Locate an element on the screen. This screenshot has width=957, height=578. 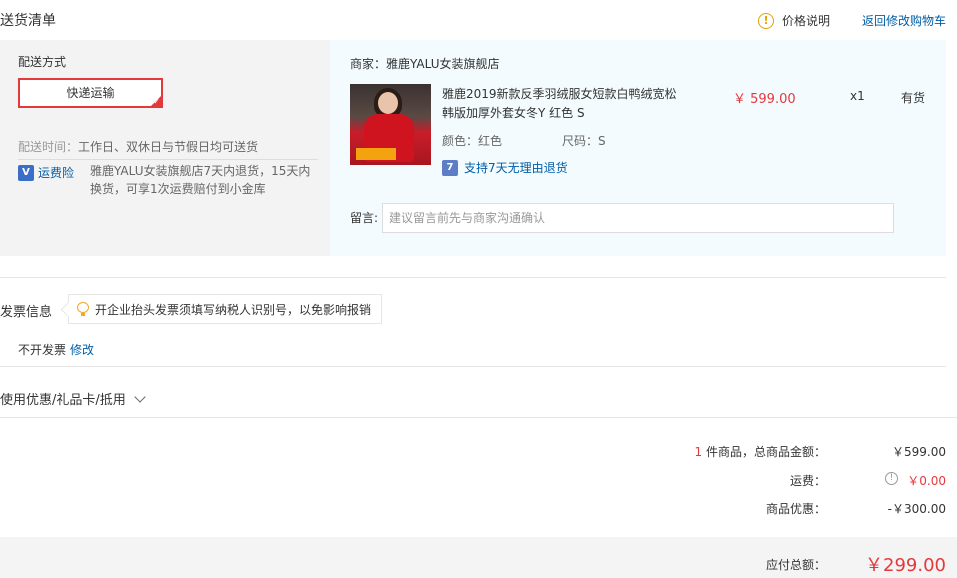
coupon-label: 使用优惠/礼品卡/抵用 is located at coordinates (63, 400).